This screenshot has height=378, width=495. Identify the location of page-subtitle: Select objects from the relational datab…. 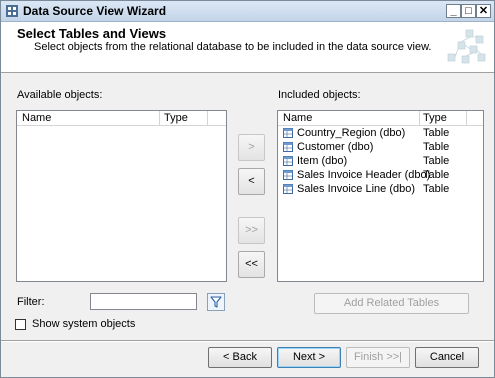
(233, 47).